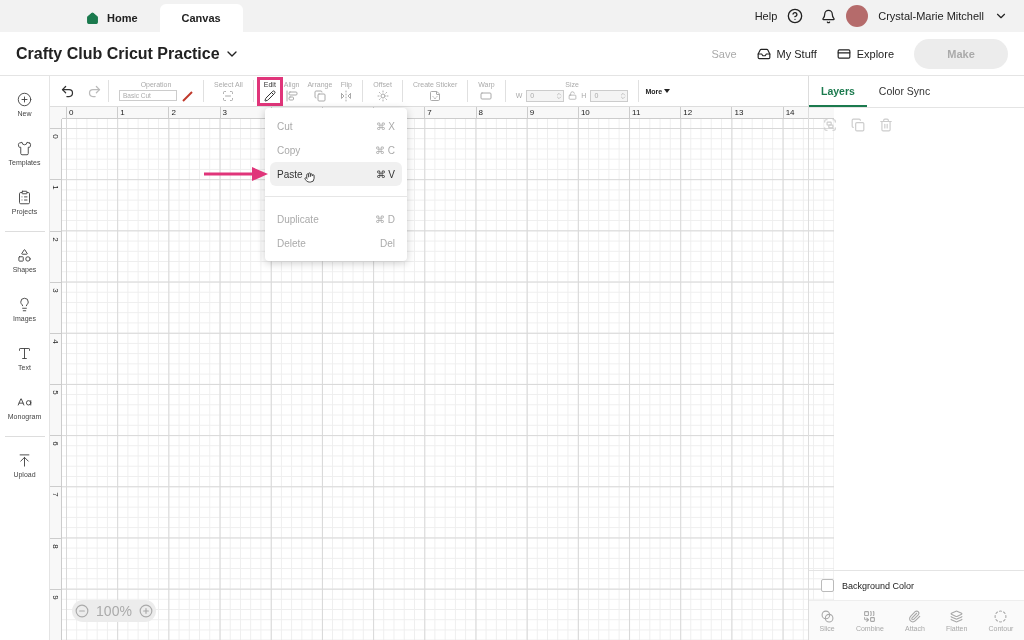 This screenshot has height=640, width=1024. What do you see at coordinates (24, 353) in the screenshot?
I see `type-icon` at bounding box center [24, 353].